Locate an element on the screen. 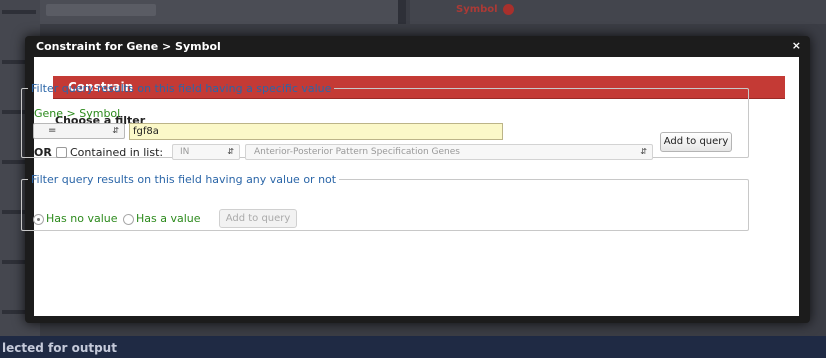  has-a-value-radio is located at coordinates (128, 219).